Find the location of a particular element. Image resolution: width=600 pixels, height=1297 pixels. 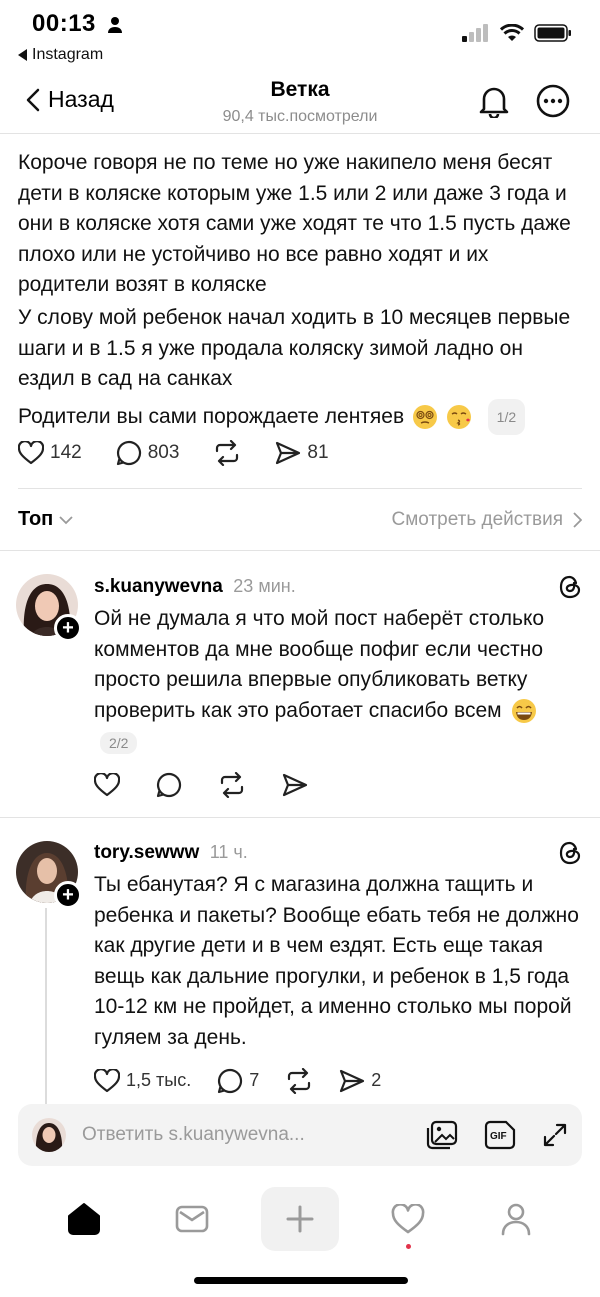

tab-messages is located at coordinates (192, 1219).